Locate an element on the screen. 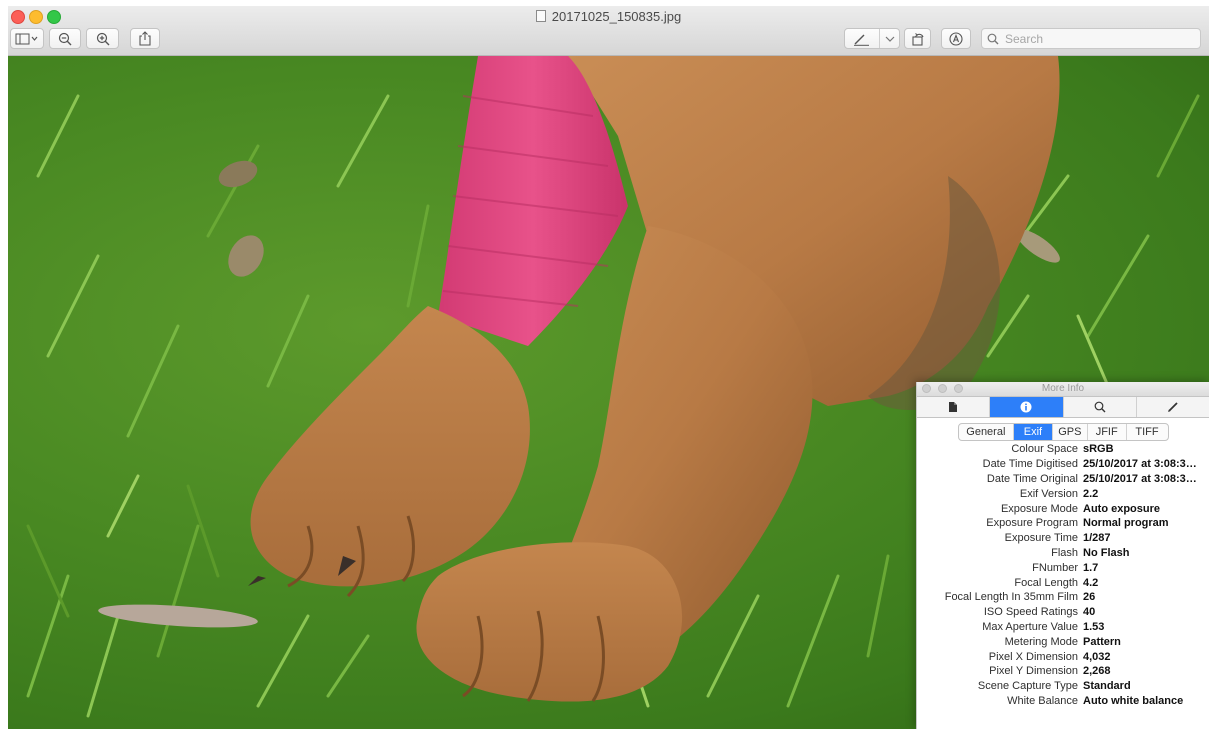 Image resolution: width=1209 pixels, height=729 pixels. exif-row: White Balance Auto white balance is located at coordinates (1063, 701).